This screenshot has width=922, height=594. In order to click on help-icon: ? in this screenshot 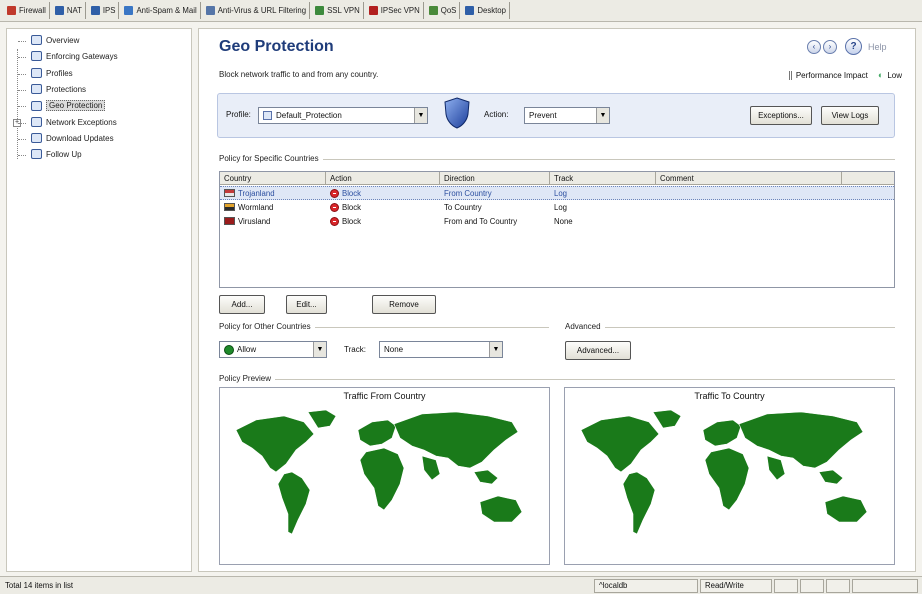, I will do `click(853, 46)`.